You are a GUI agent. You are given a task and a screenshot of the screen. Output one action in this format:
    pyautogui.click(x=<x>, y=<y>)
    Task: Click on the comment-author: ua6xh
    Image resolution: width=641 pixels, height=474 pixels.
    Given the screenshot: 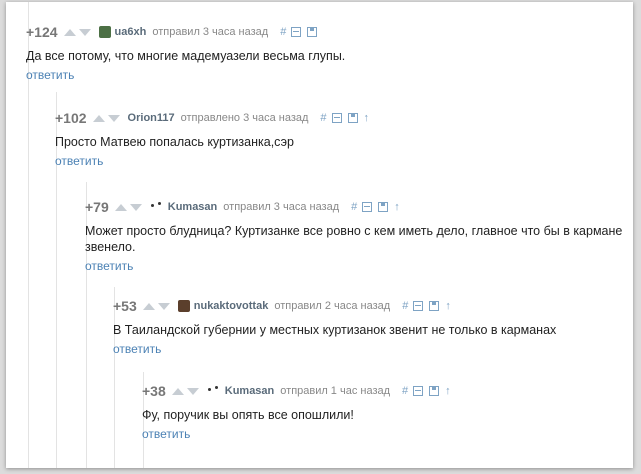 What is the action you would take?
    pyautogui.click(x=131, y=32)
    